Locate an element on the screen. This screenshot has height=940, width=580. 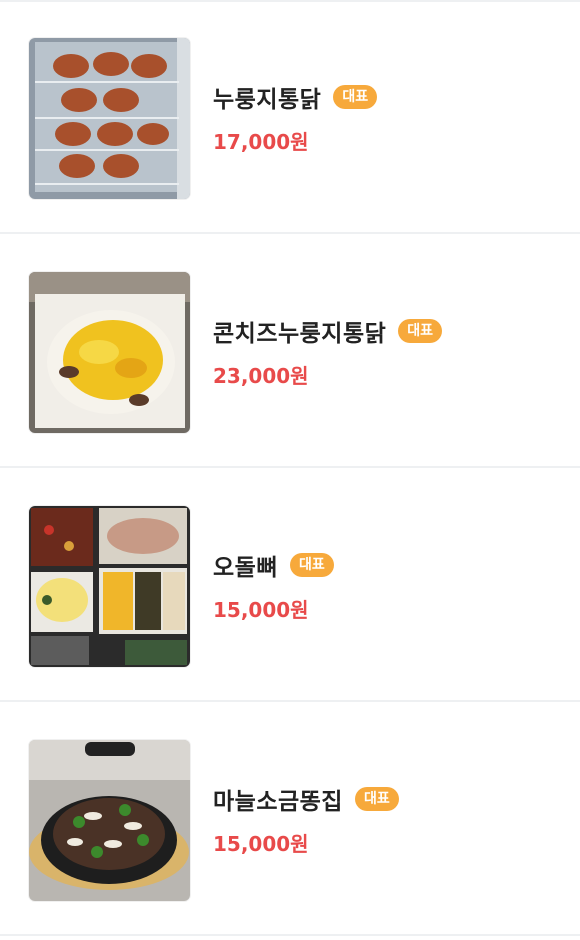
menu-price: 23,000원 is located at coordinates (261, 376).